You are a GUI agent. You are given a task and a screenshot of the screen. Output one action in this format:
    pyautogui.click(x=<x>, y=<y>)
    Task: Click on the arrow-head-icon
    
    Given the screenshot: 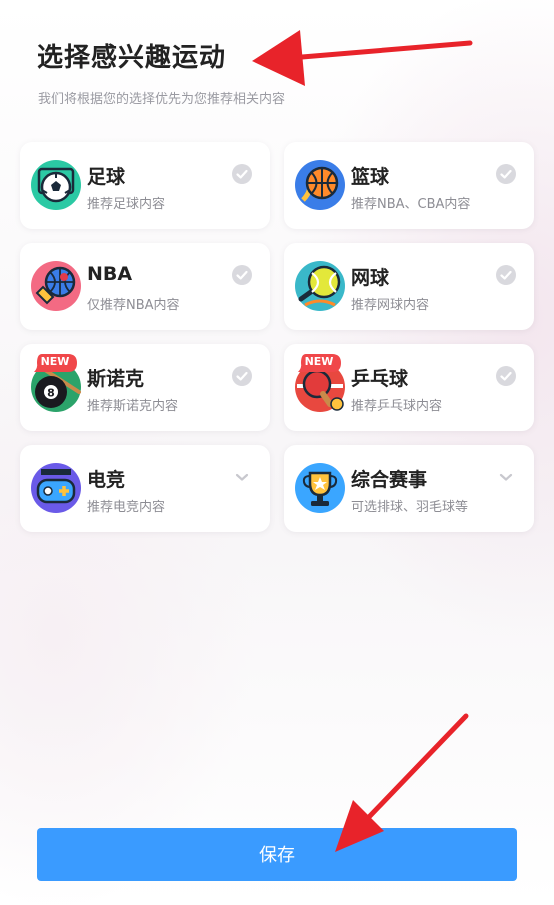 What is the action you would take?
    pyautogui.click(x=278, y=58)
    